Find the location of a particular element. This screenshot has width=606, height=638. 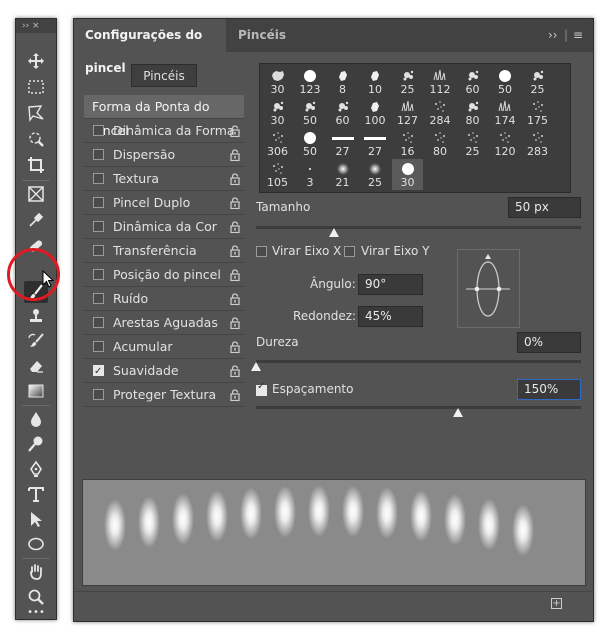

frame-tool-icon is located at coordinates (36, 194).